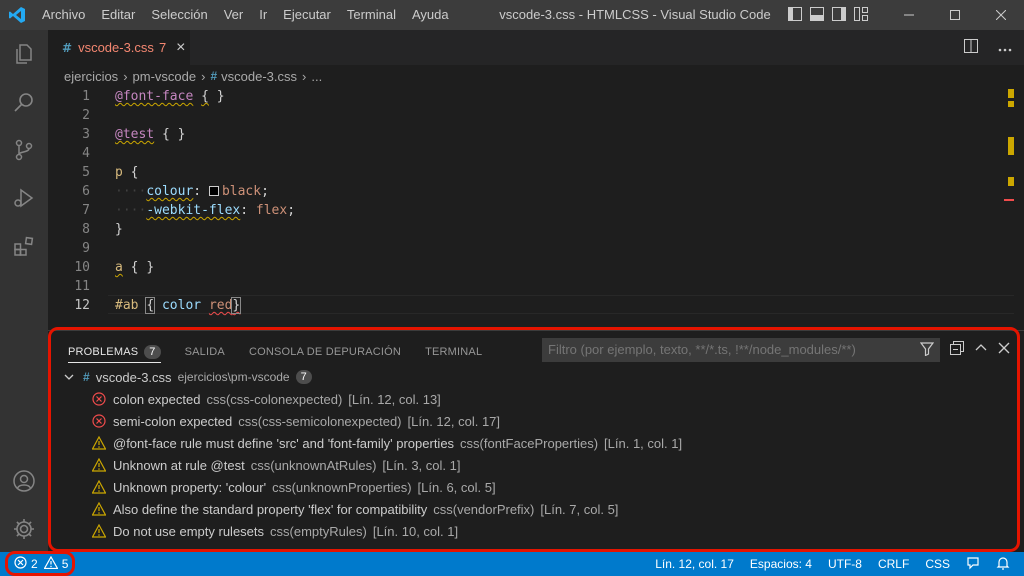  I want to click on editor-actions, so click(988, 47).